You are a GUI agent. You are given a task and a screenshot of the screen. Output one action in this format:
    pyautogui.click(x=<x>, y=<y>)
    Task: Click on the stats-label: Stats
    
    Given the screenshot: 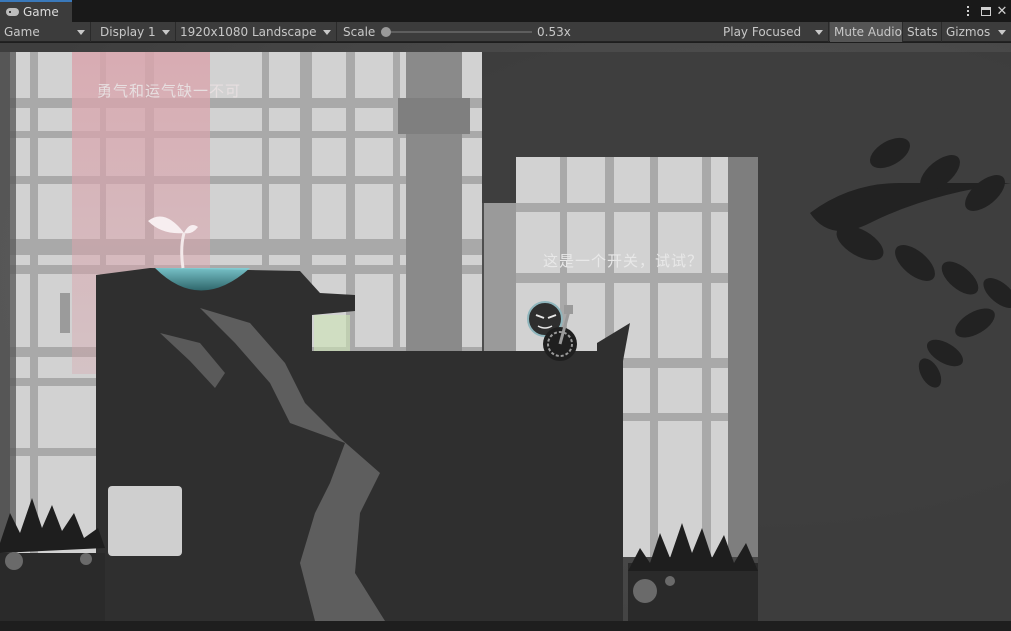 What is the action you would take?
    pyautogui.click(x=922, y=32)
    